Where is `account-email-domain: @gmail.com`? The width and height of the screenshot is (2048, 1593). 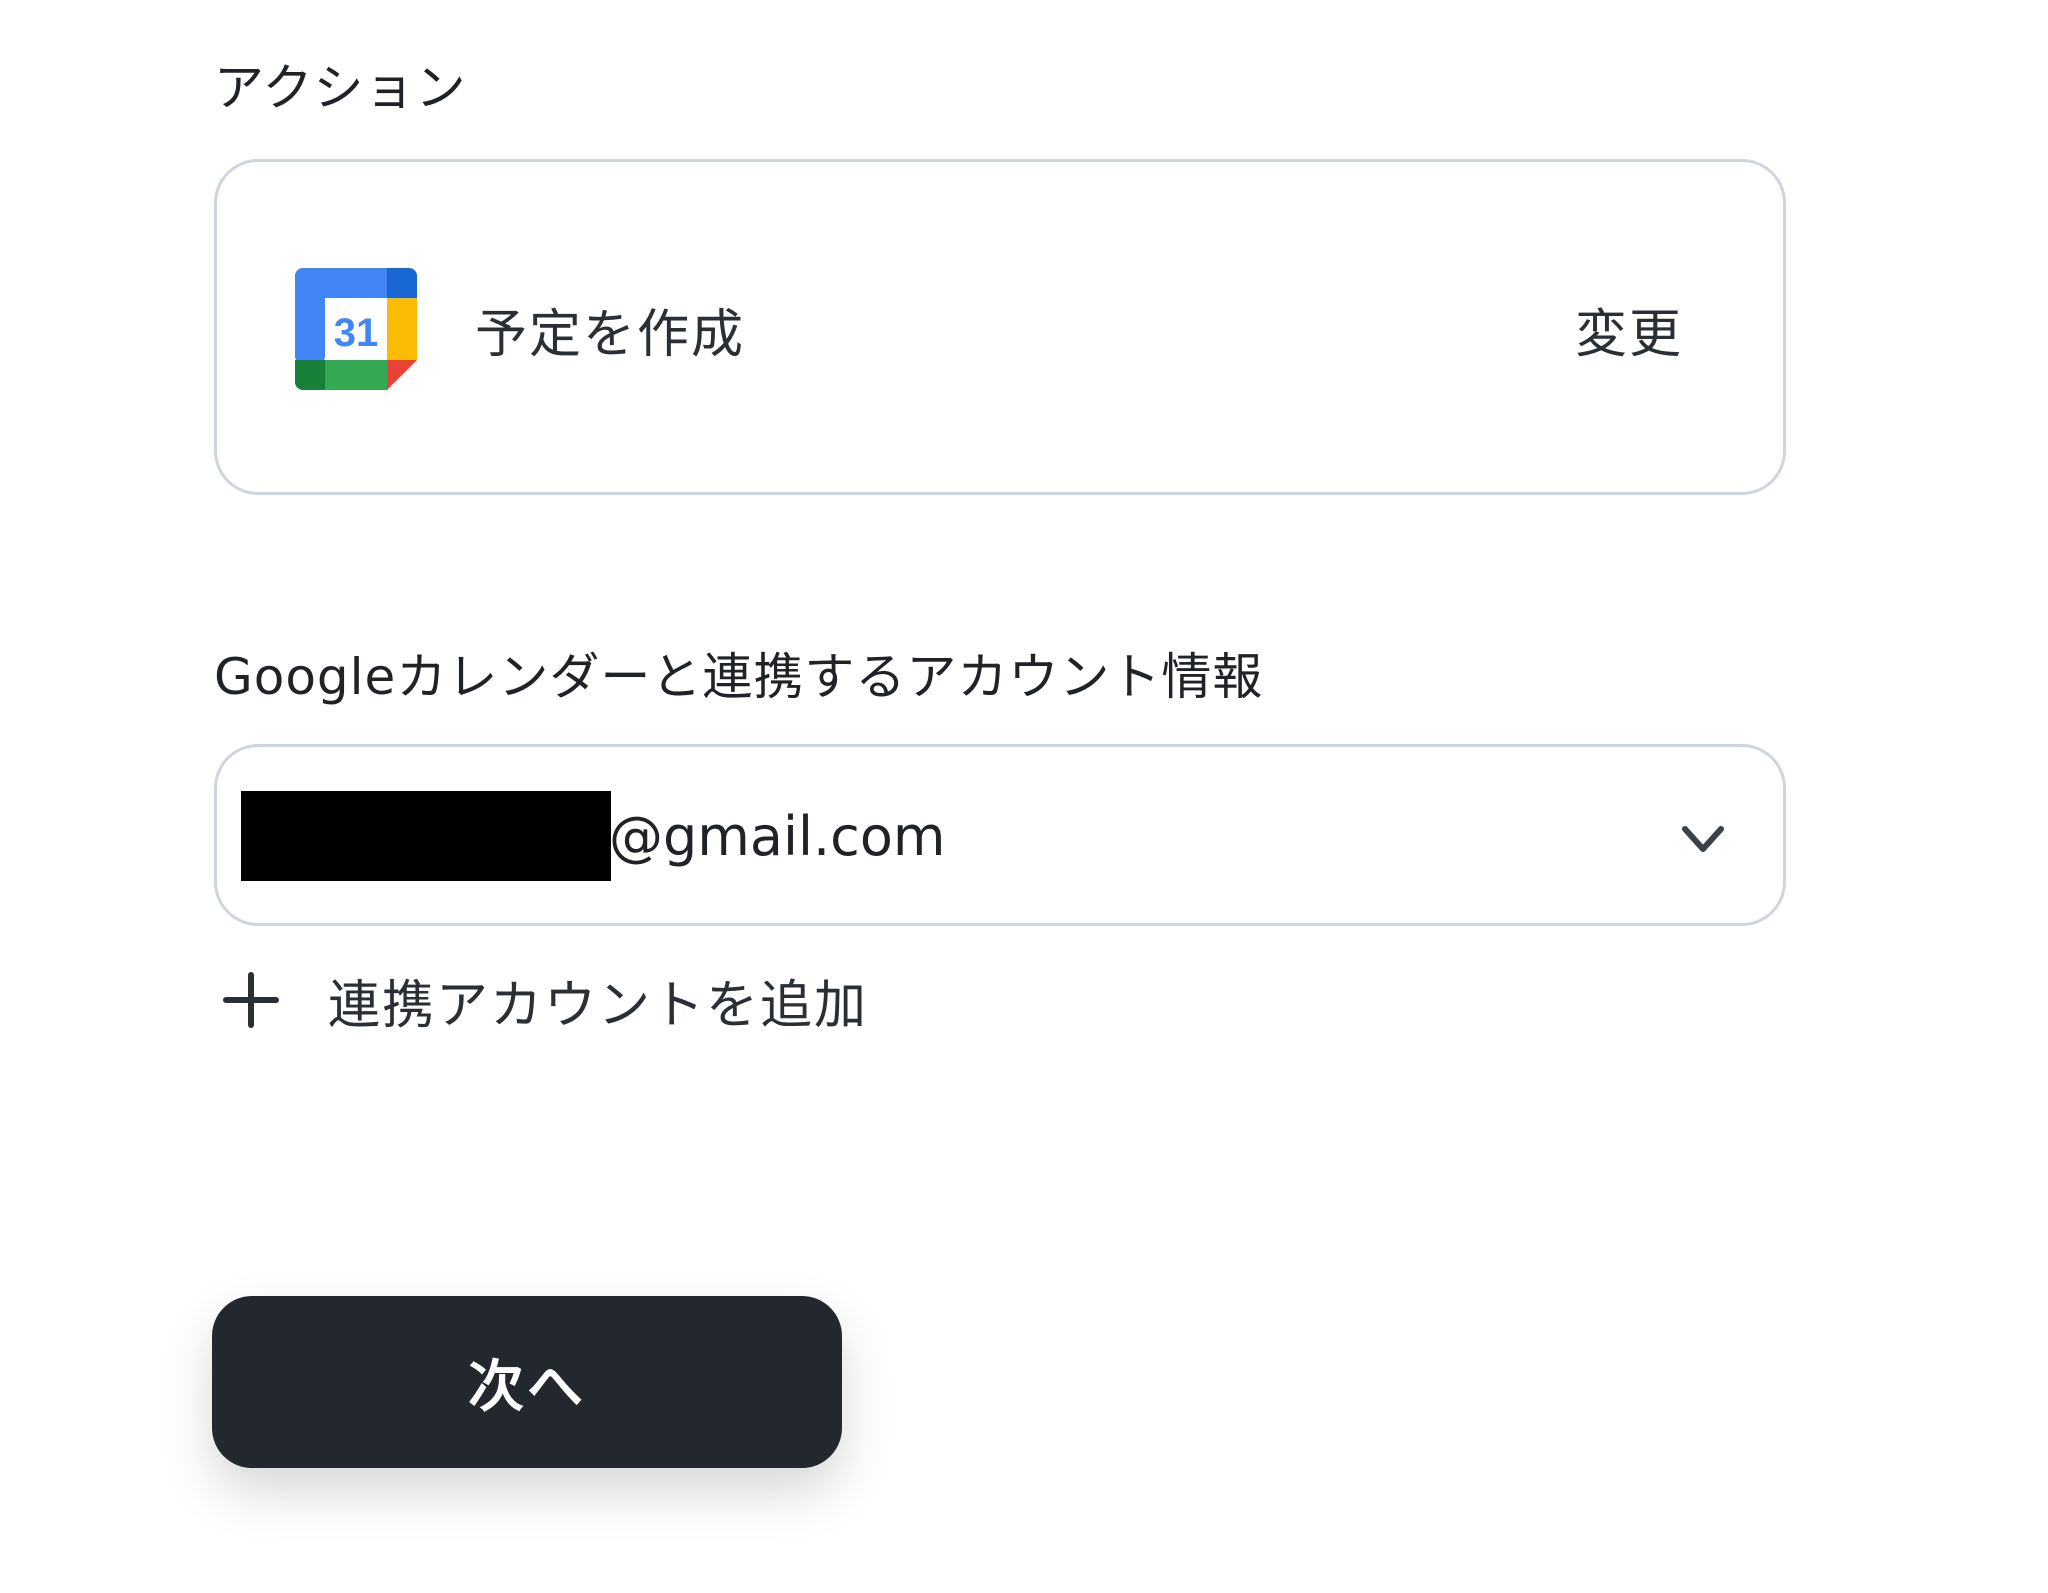 account-email-domain: @gmail.com is located at coordinates (777, 836).